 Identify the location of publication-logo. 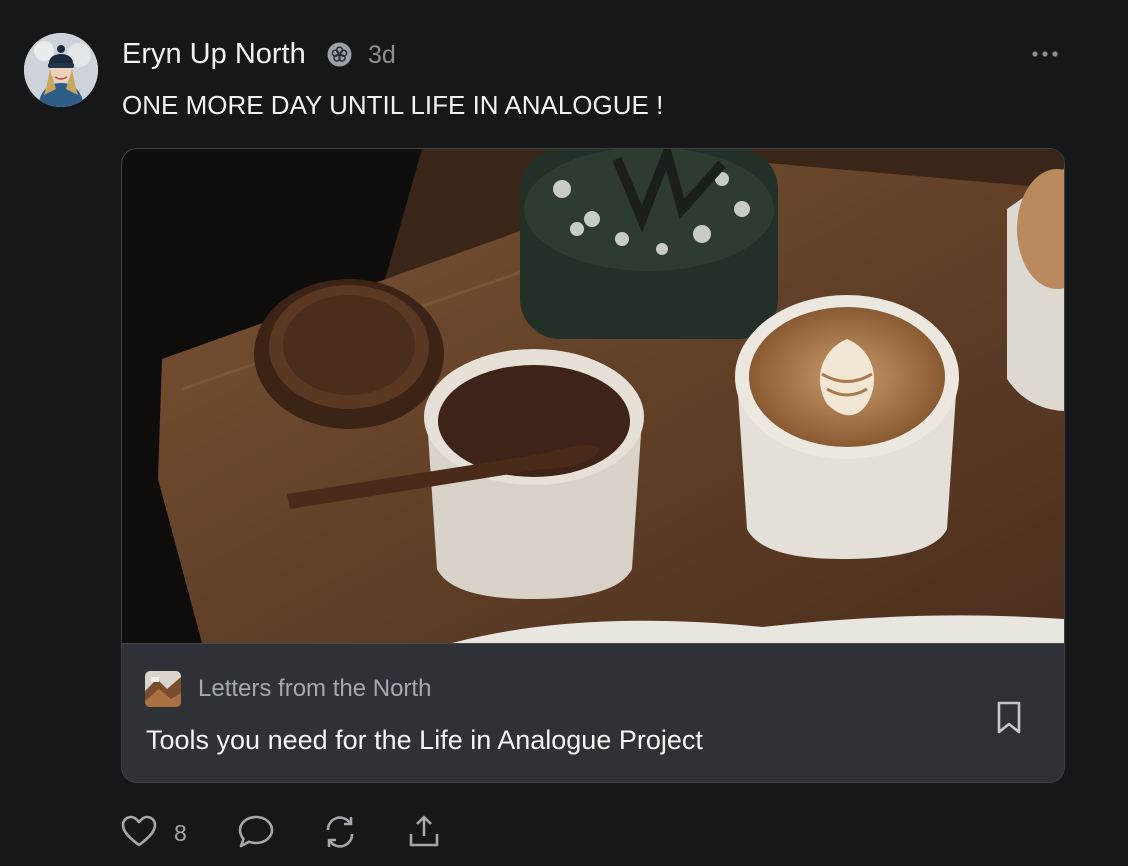
(163, 689).